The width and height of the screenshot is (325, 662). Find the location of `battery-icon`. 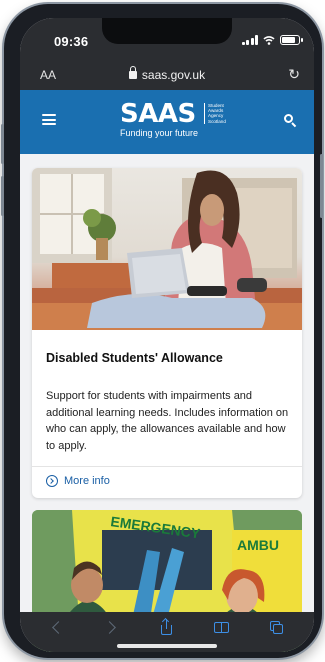

battery-icon is located at coordinates (291, 40).